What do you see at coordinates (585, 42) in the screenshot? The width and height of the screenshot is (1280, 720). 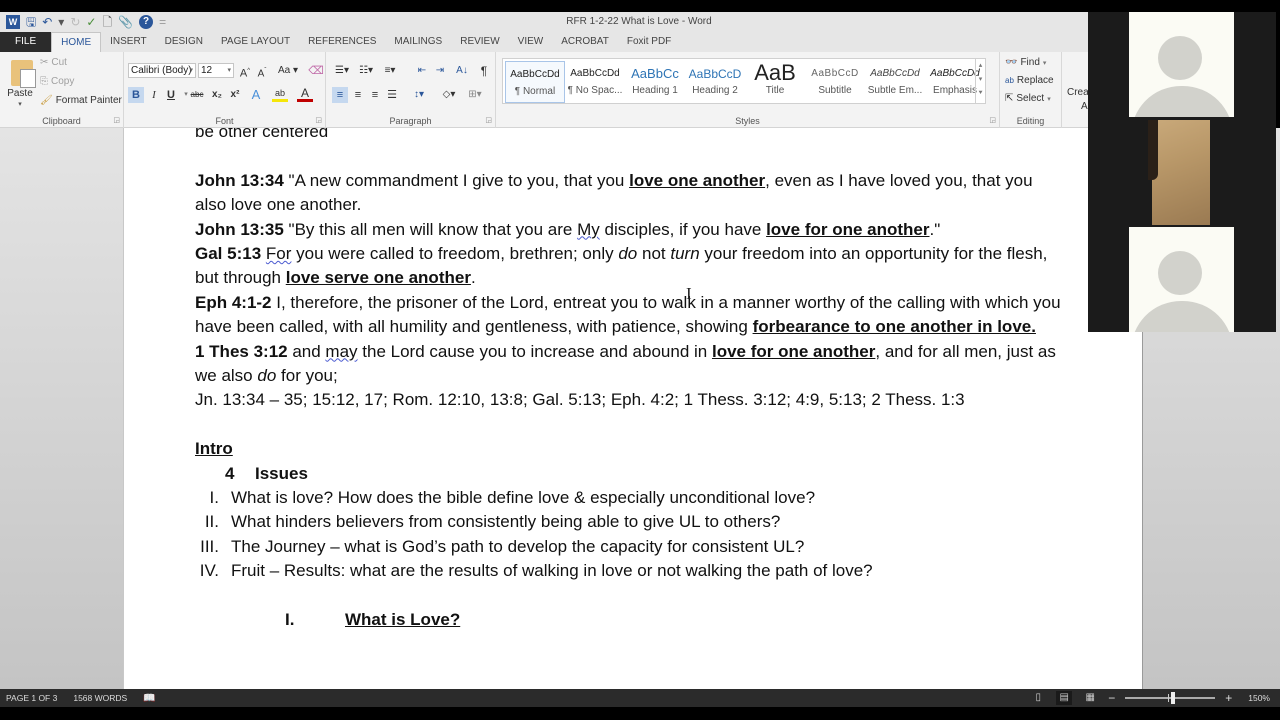 I see `tab-acrobat: ACROBAT` at bounding box center [585, 42].